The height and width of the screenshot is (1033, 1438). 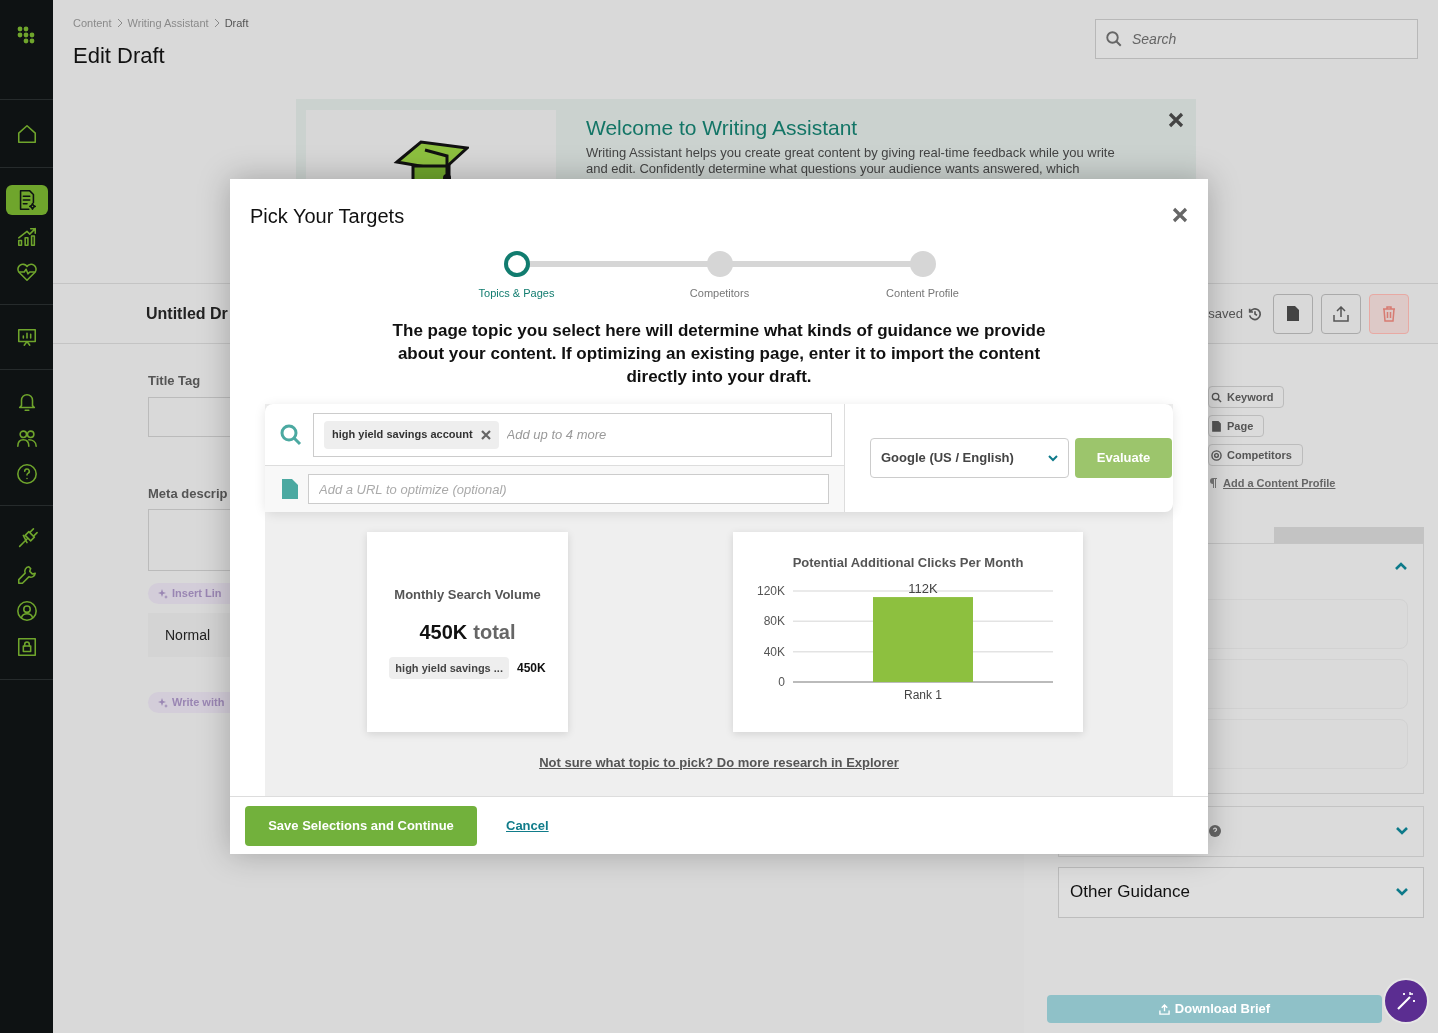 What do you see at coordinates (26, 272) in the screenshot?
I see `health-icon` at bounding box center [26, 272].